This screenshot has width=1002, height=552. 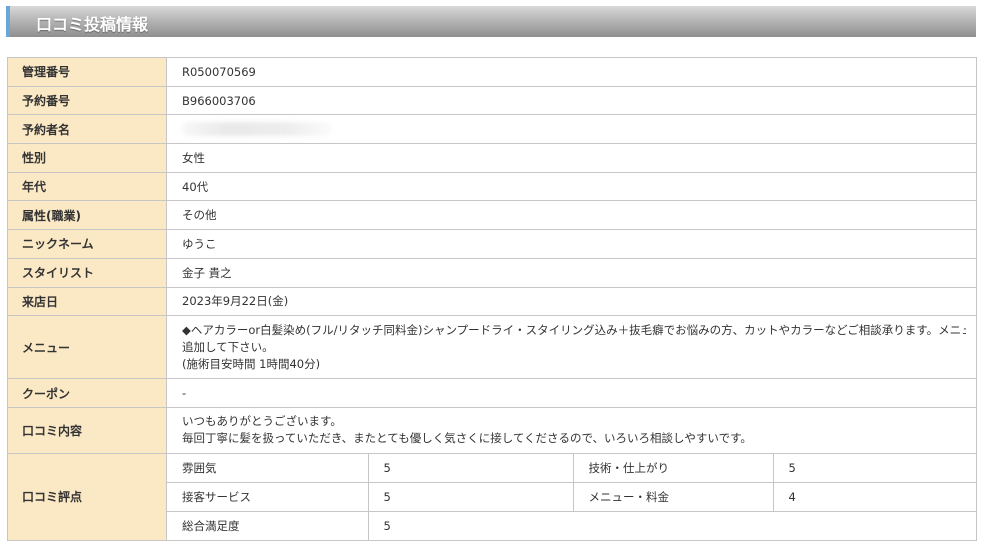 I want to click on table-row: ニックネーム ゆうこ, so click(x=492, y=244).